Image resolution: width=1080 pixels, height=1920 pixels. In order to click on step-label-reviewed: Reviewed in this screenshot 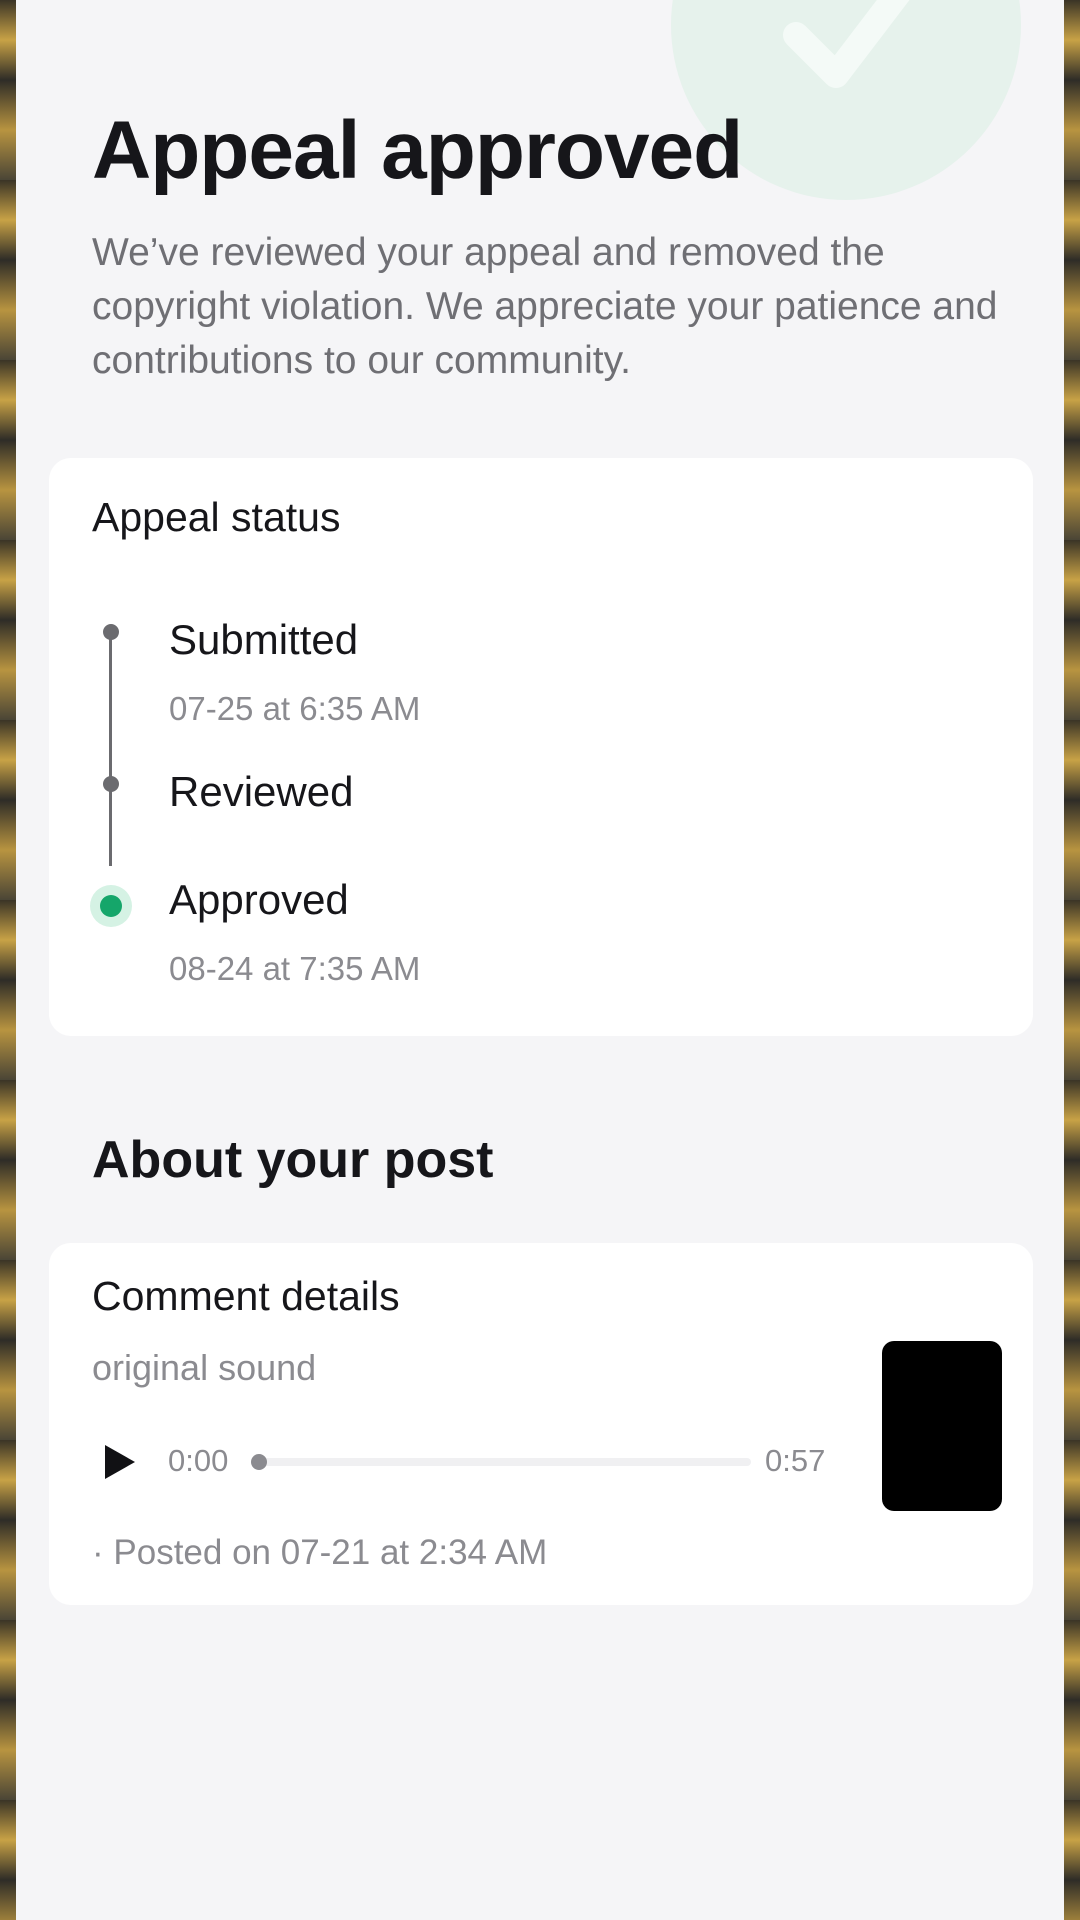, I will do `click(261, 791)`.